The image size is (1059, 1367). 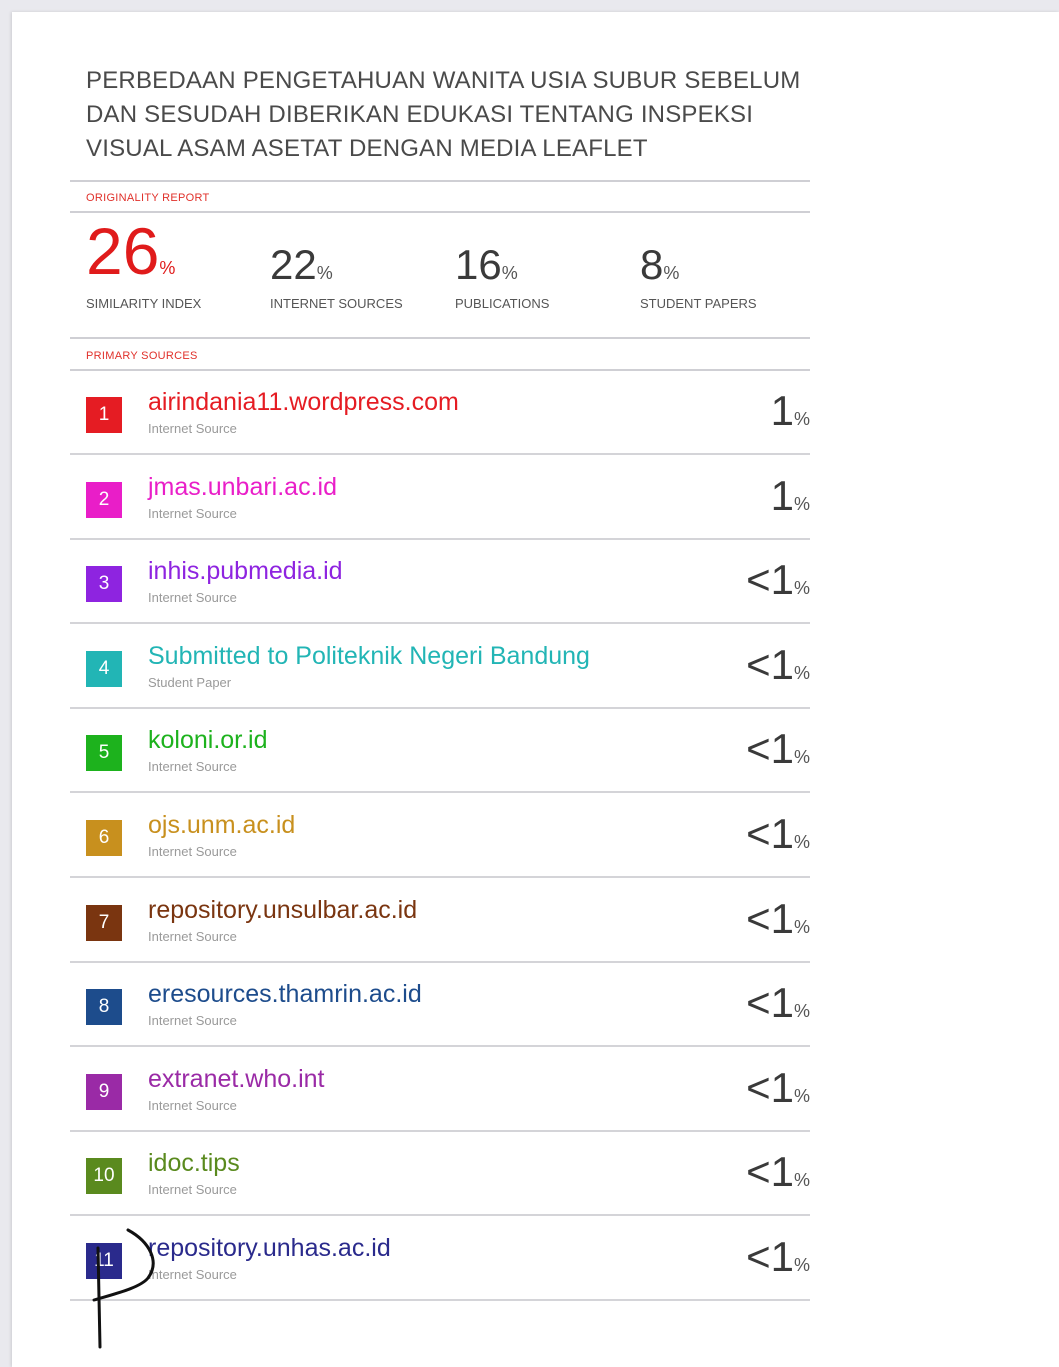 What do you see at coordinates (104, 415) in the screenshot?
I see `source-rank-badge: 1` at bounding box center [104, 415].